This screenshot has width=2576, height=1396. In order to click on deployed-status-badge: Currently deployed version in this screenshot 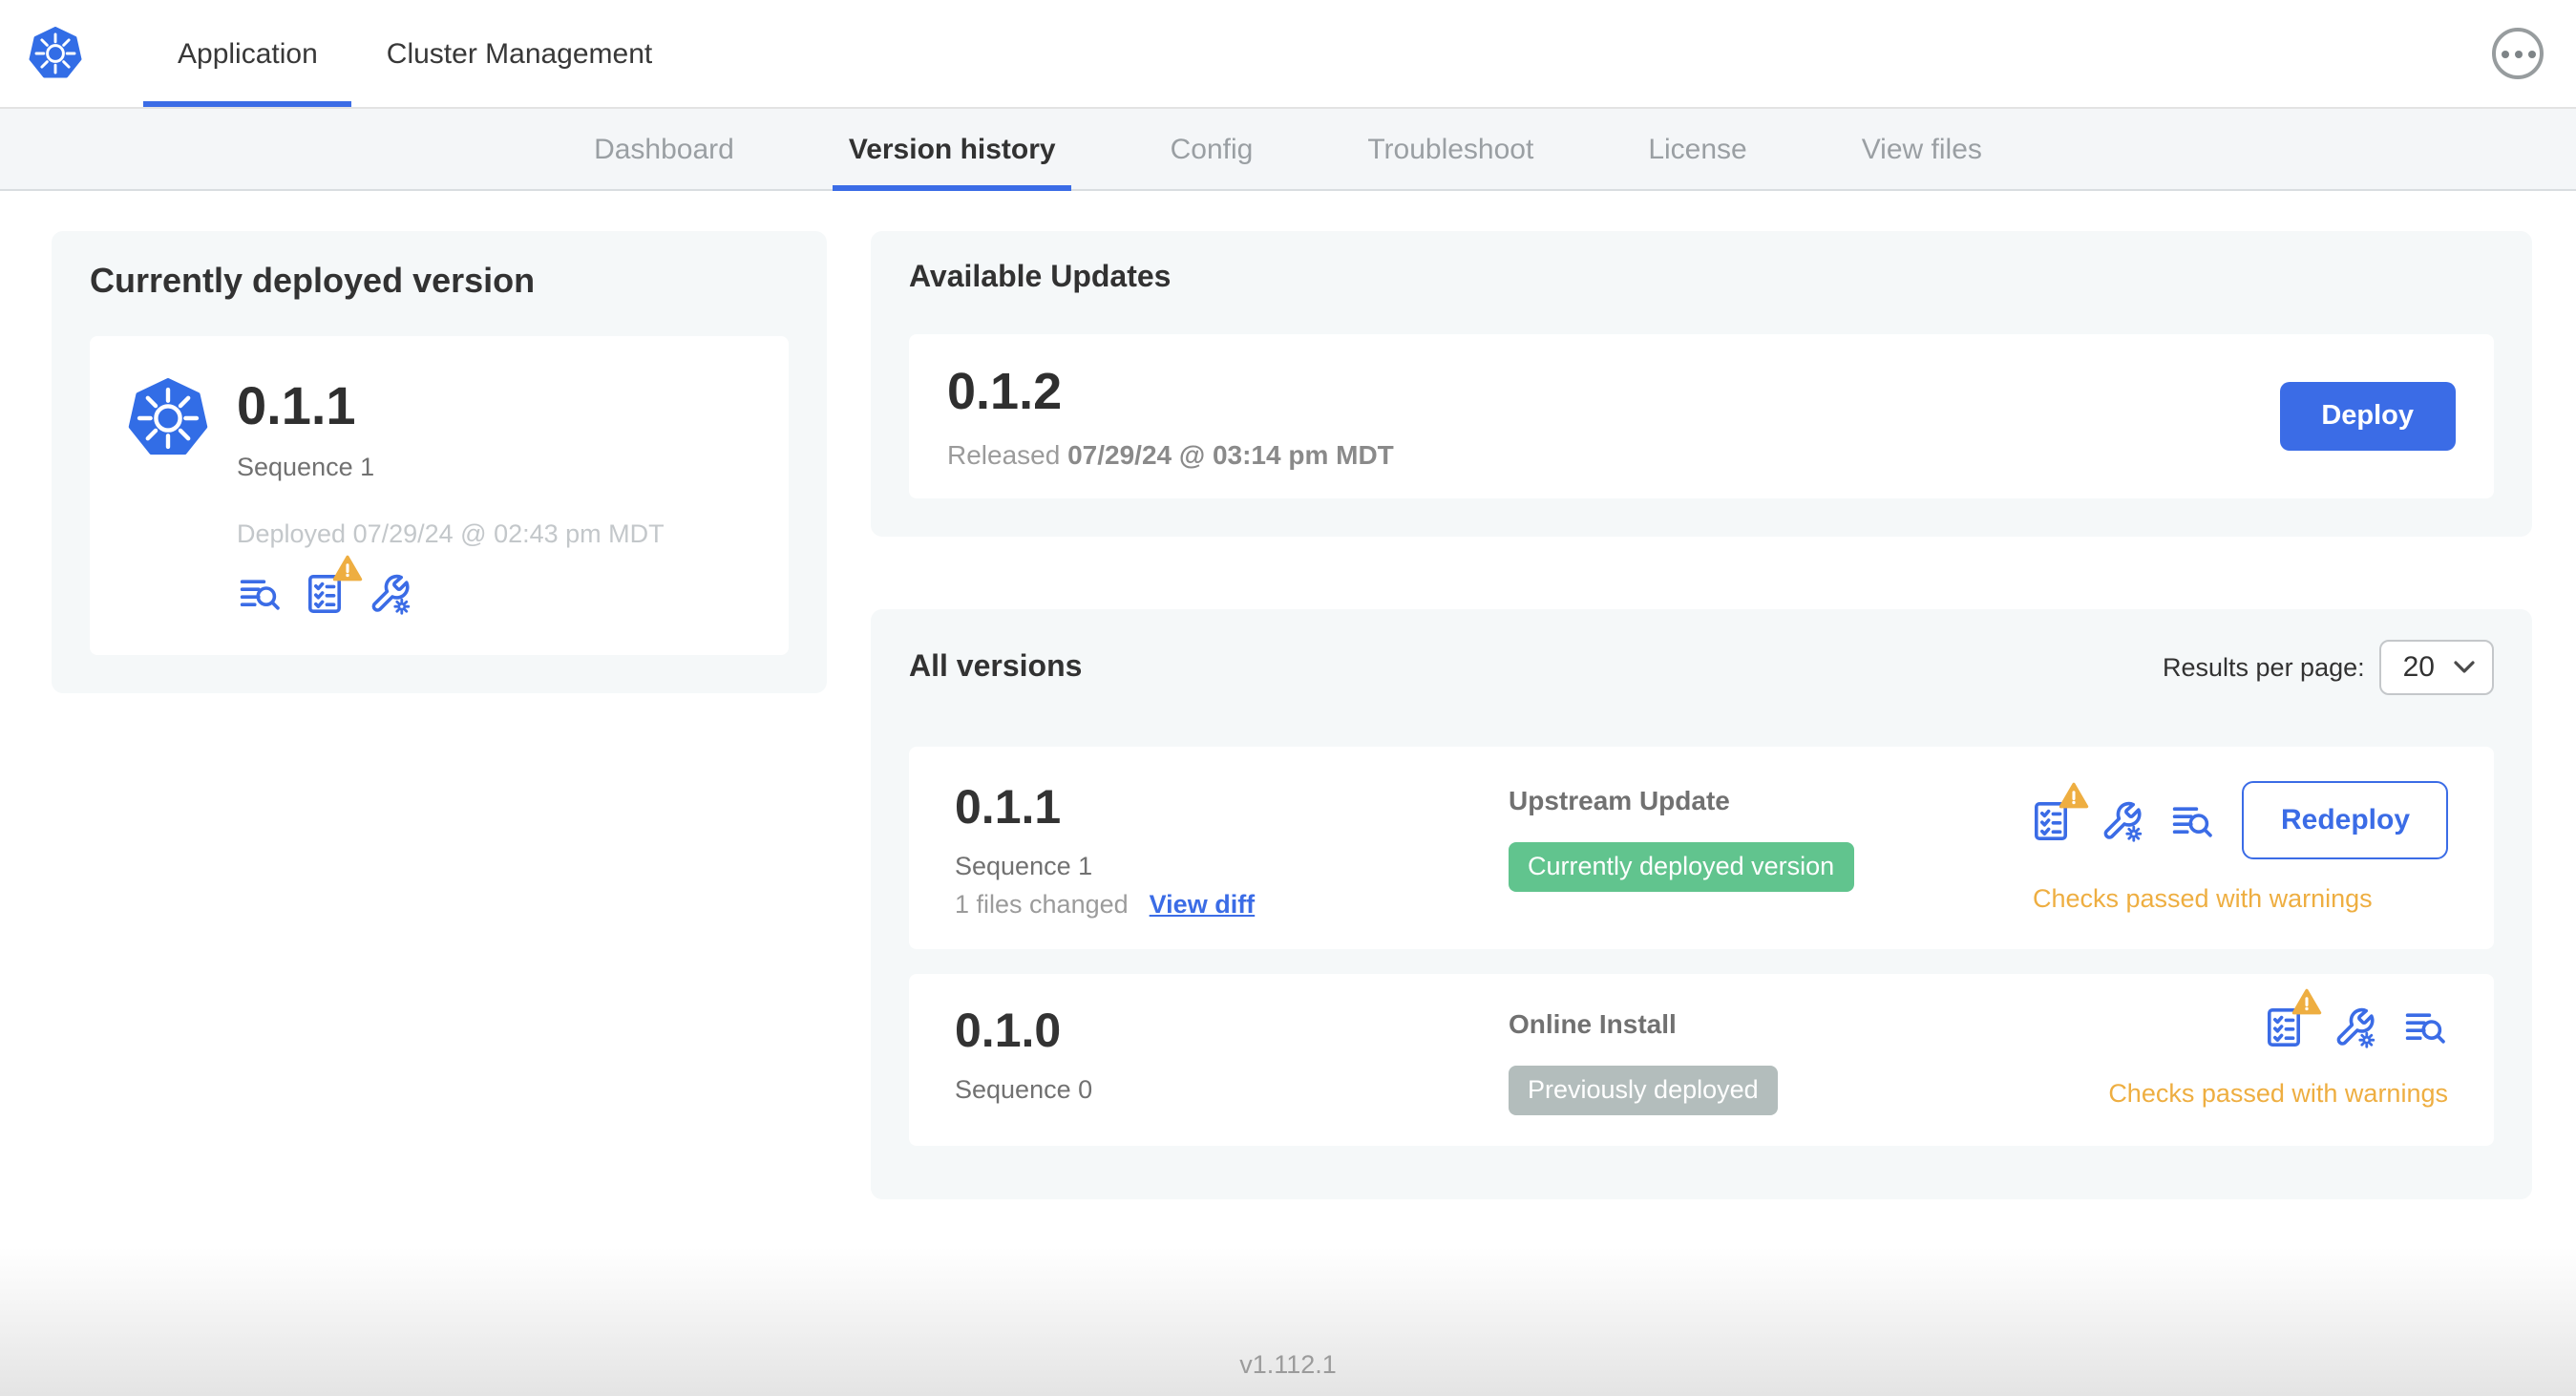, I will do `click(1681, 867)`.